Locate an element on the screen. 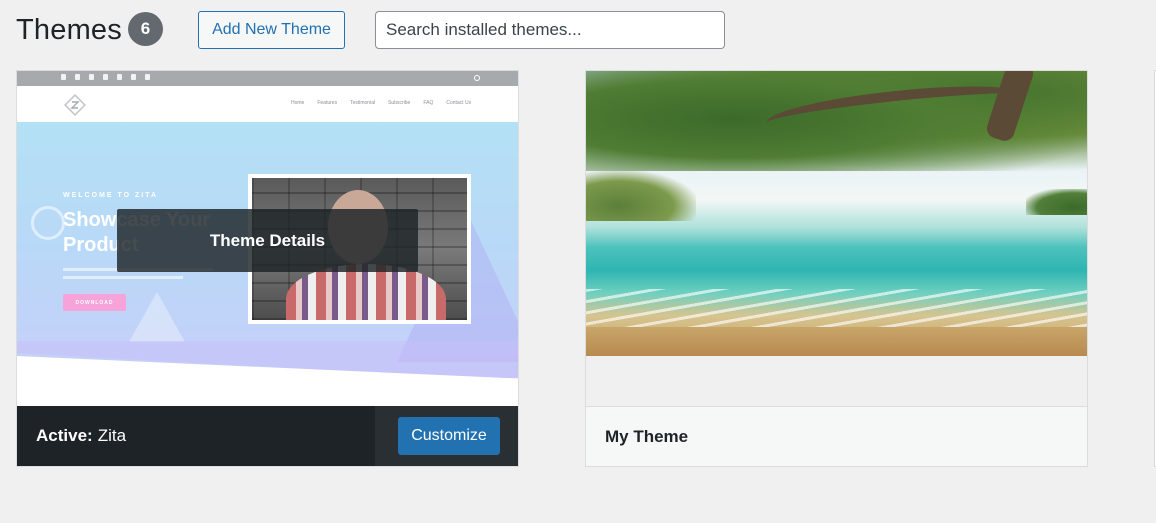  page-header: Themes is located at coordinates (69, 30).